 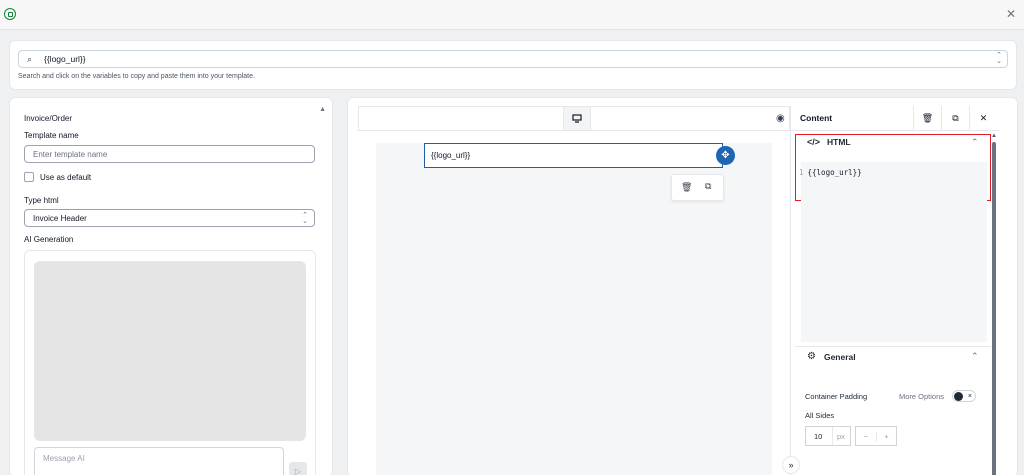 I want to click on desktop-view-button, so click(x=577, y=118).